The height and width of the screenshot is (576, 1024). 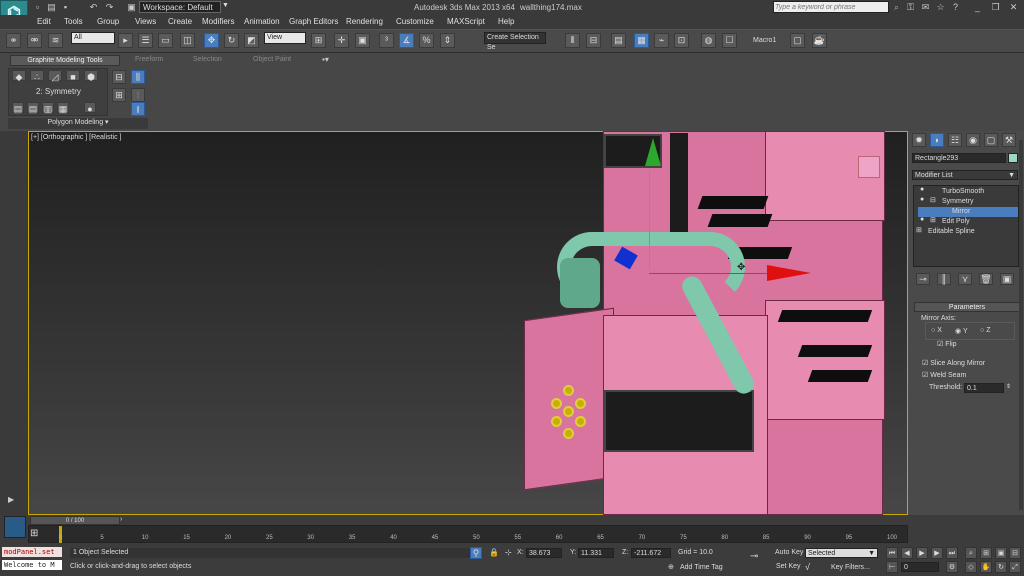 I want to click on pan-icon: ✋, so click(x=986, y=567).